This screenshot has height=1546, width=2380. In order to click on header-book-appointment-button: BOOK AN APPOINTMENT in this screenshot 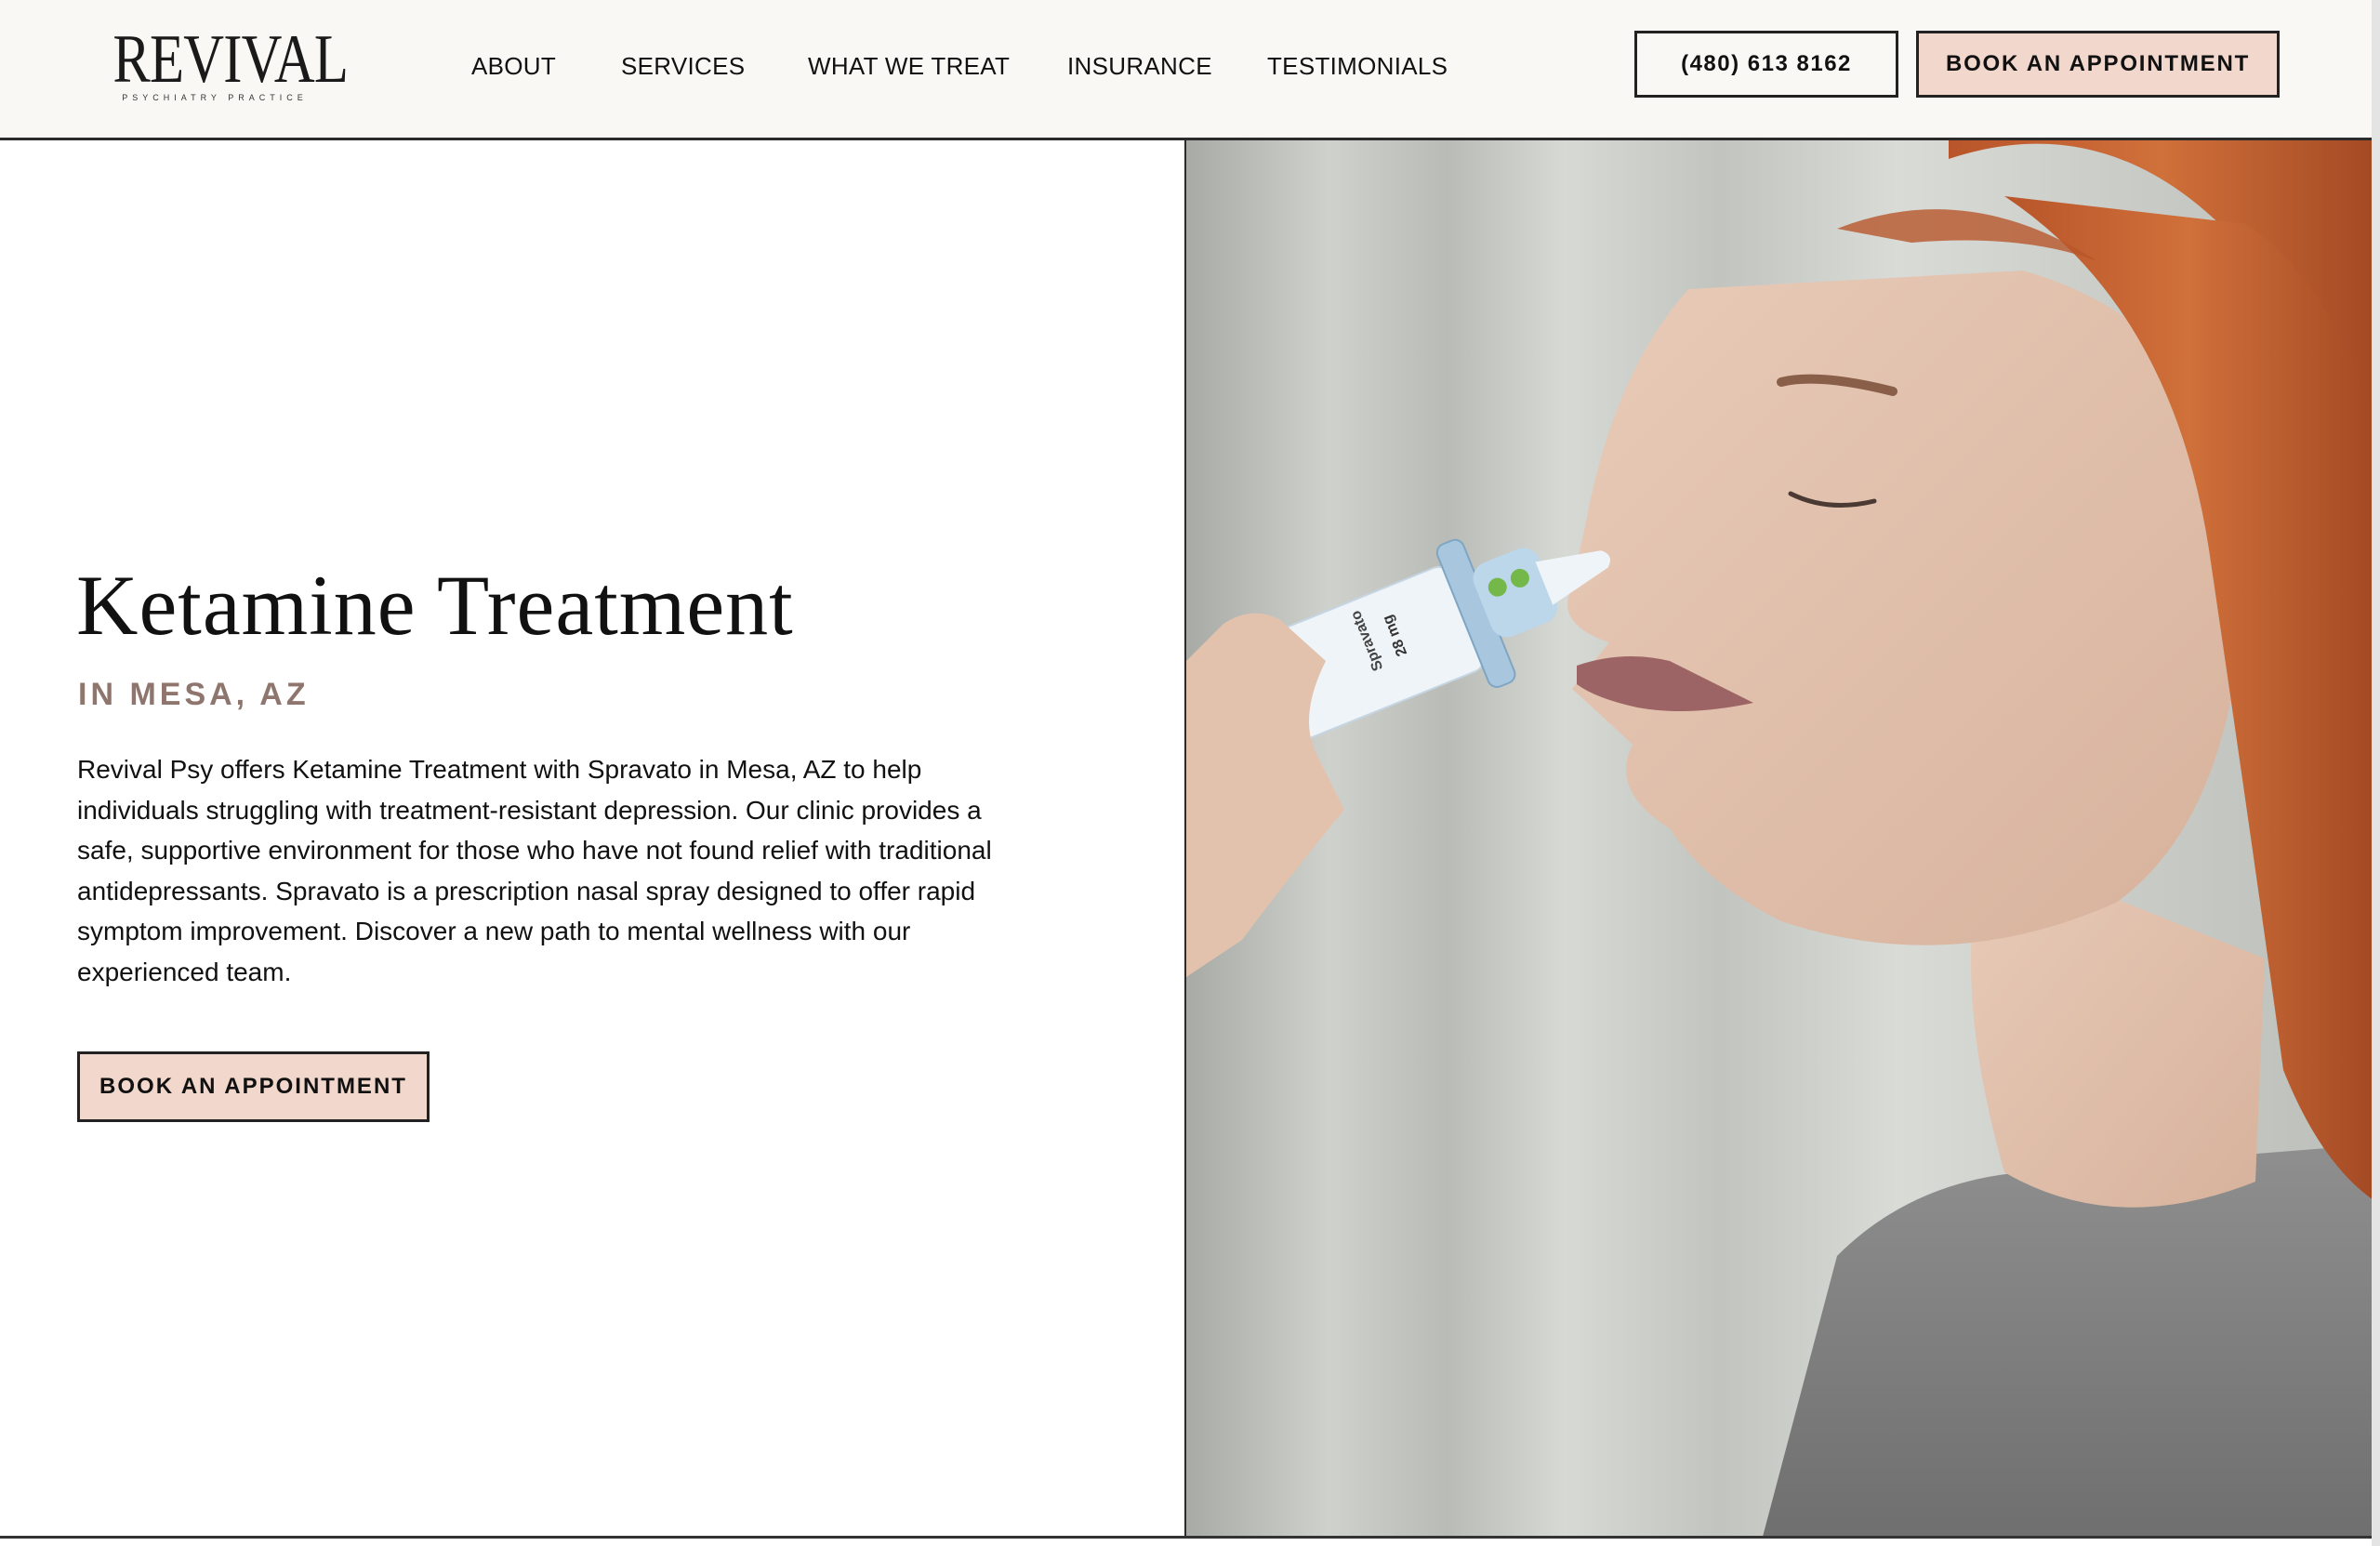, I will do `click(2098, 64)`.